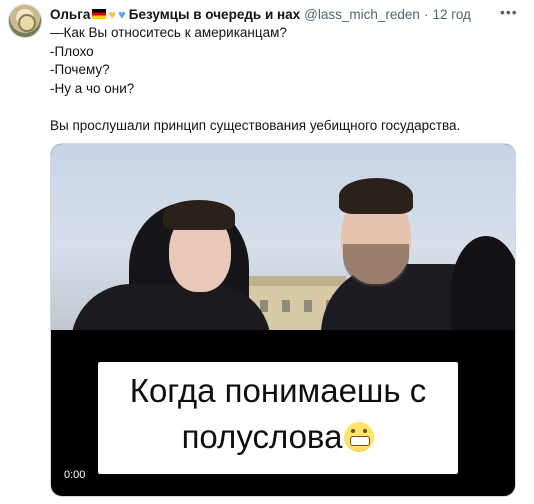 Image resolution: width=534 pixels, height=504 pixels. Describe the element at coordinates (214, 14) in the screenshot. I see `author-name-suffix: Безумцы в очередь и нах` at that location.